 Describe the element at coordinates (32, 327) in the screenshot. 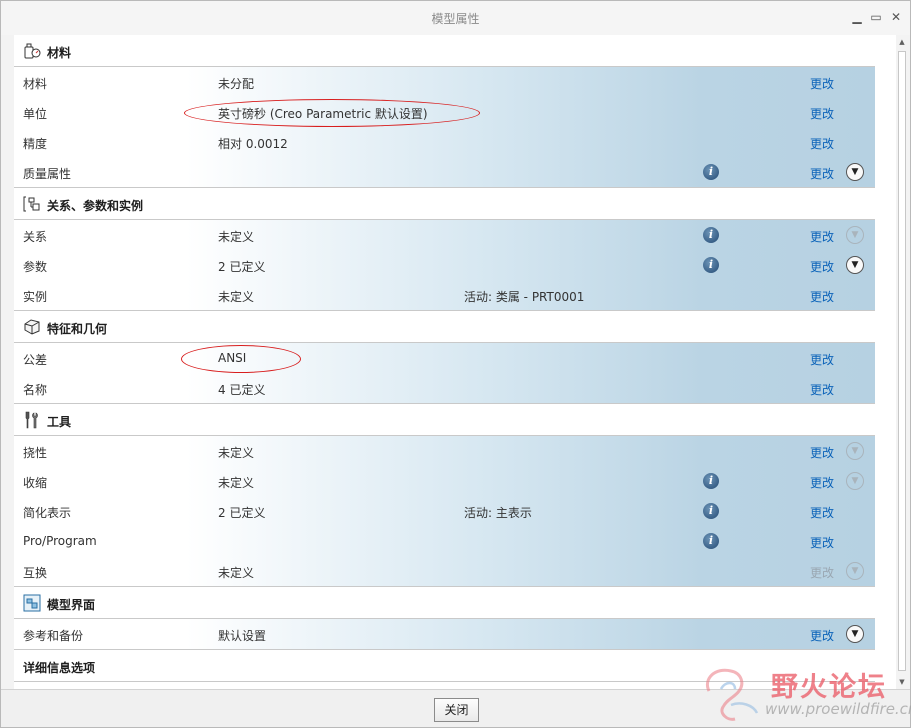

I see `features-icon` at that location.